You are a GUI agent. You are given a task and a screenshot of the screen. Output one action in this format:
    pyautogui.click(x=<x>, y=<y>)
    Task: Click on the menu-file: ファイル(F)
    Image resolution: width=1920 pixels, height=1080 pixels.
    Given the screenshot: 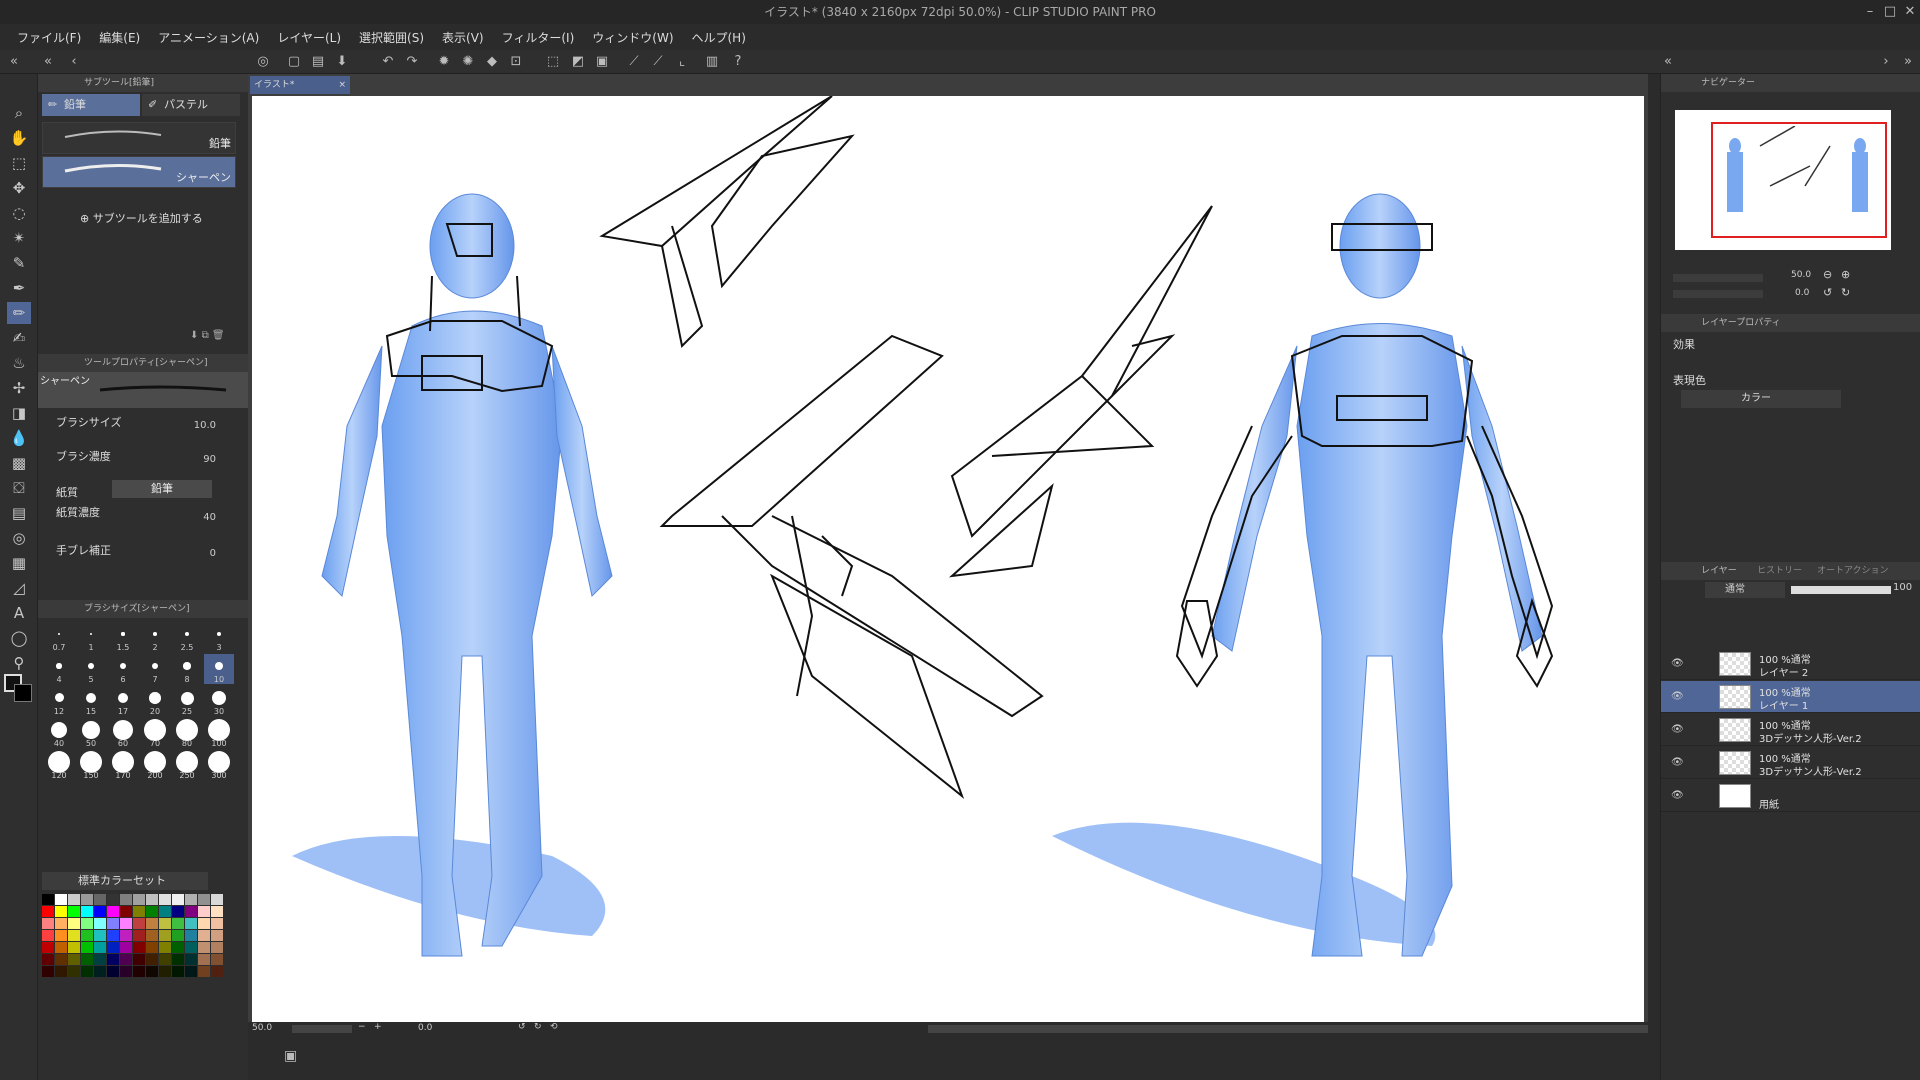 What is the action you would take?
    pyautogui.click(x=49, y=37)
    